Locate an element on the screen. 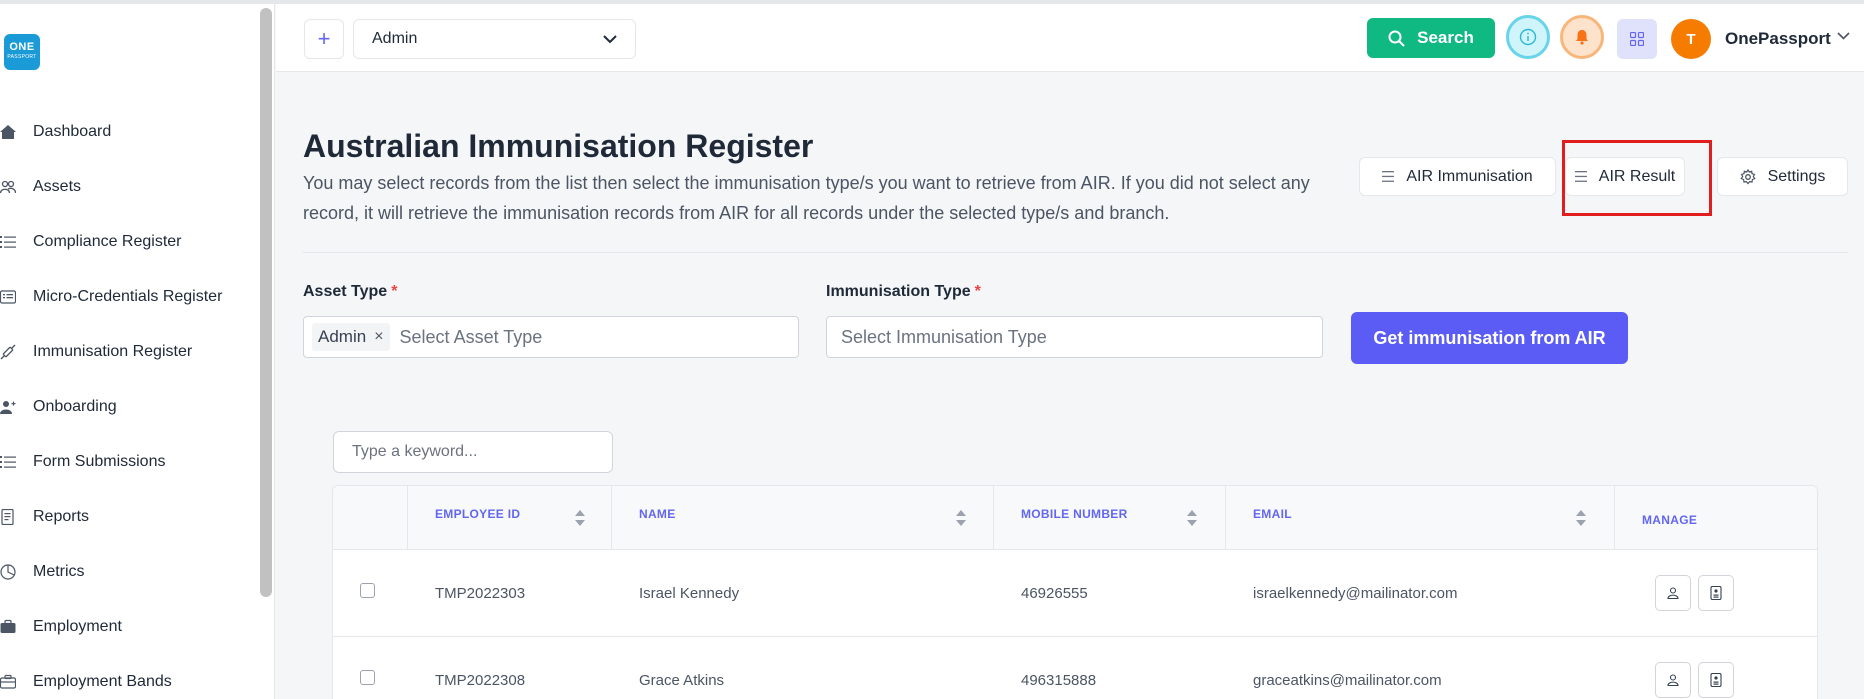  cell-employee-id: TMP2022303 is located at coordinates (480, 593).